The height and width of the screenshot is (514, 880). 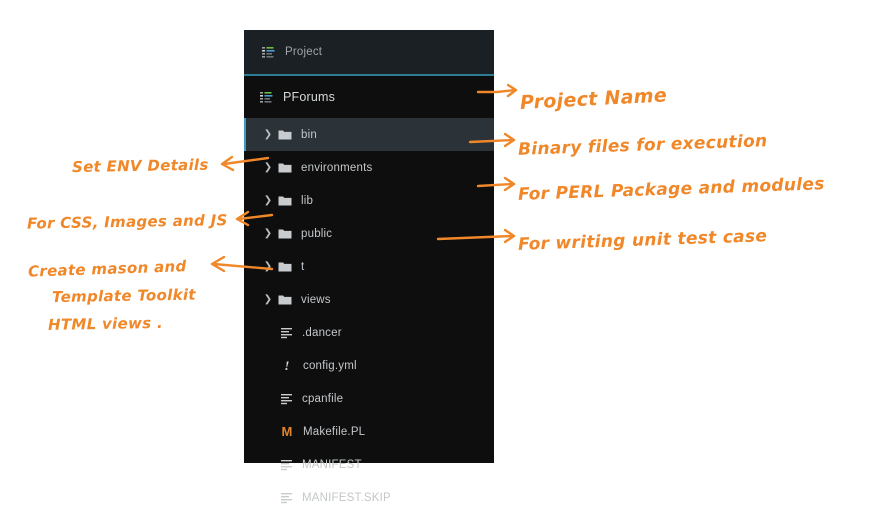 What do you see at coordinates (322, 332) in the screenshot?
I see `tree-item-label: .dancer` at bounding box center [322, 332].